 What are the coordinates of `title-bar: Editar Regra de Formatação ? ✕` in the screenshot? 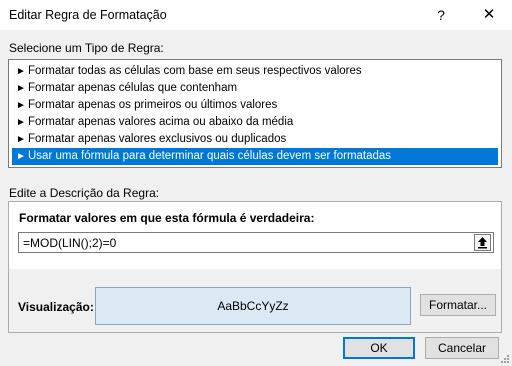 It's located at (256, 15).